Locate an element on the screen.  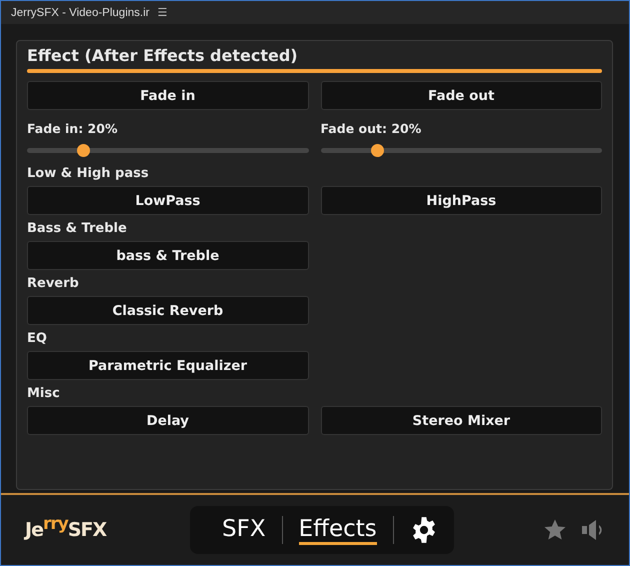
slider-label: Fade out: 20% is located at coordinates (371, 128).